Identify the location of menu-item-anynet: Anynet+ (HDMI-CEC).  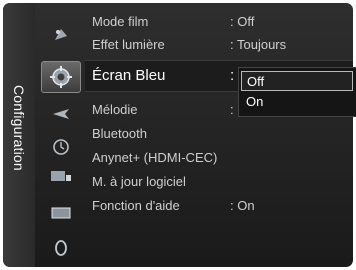
(219, 158).